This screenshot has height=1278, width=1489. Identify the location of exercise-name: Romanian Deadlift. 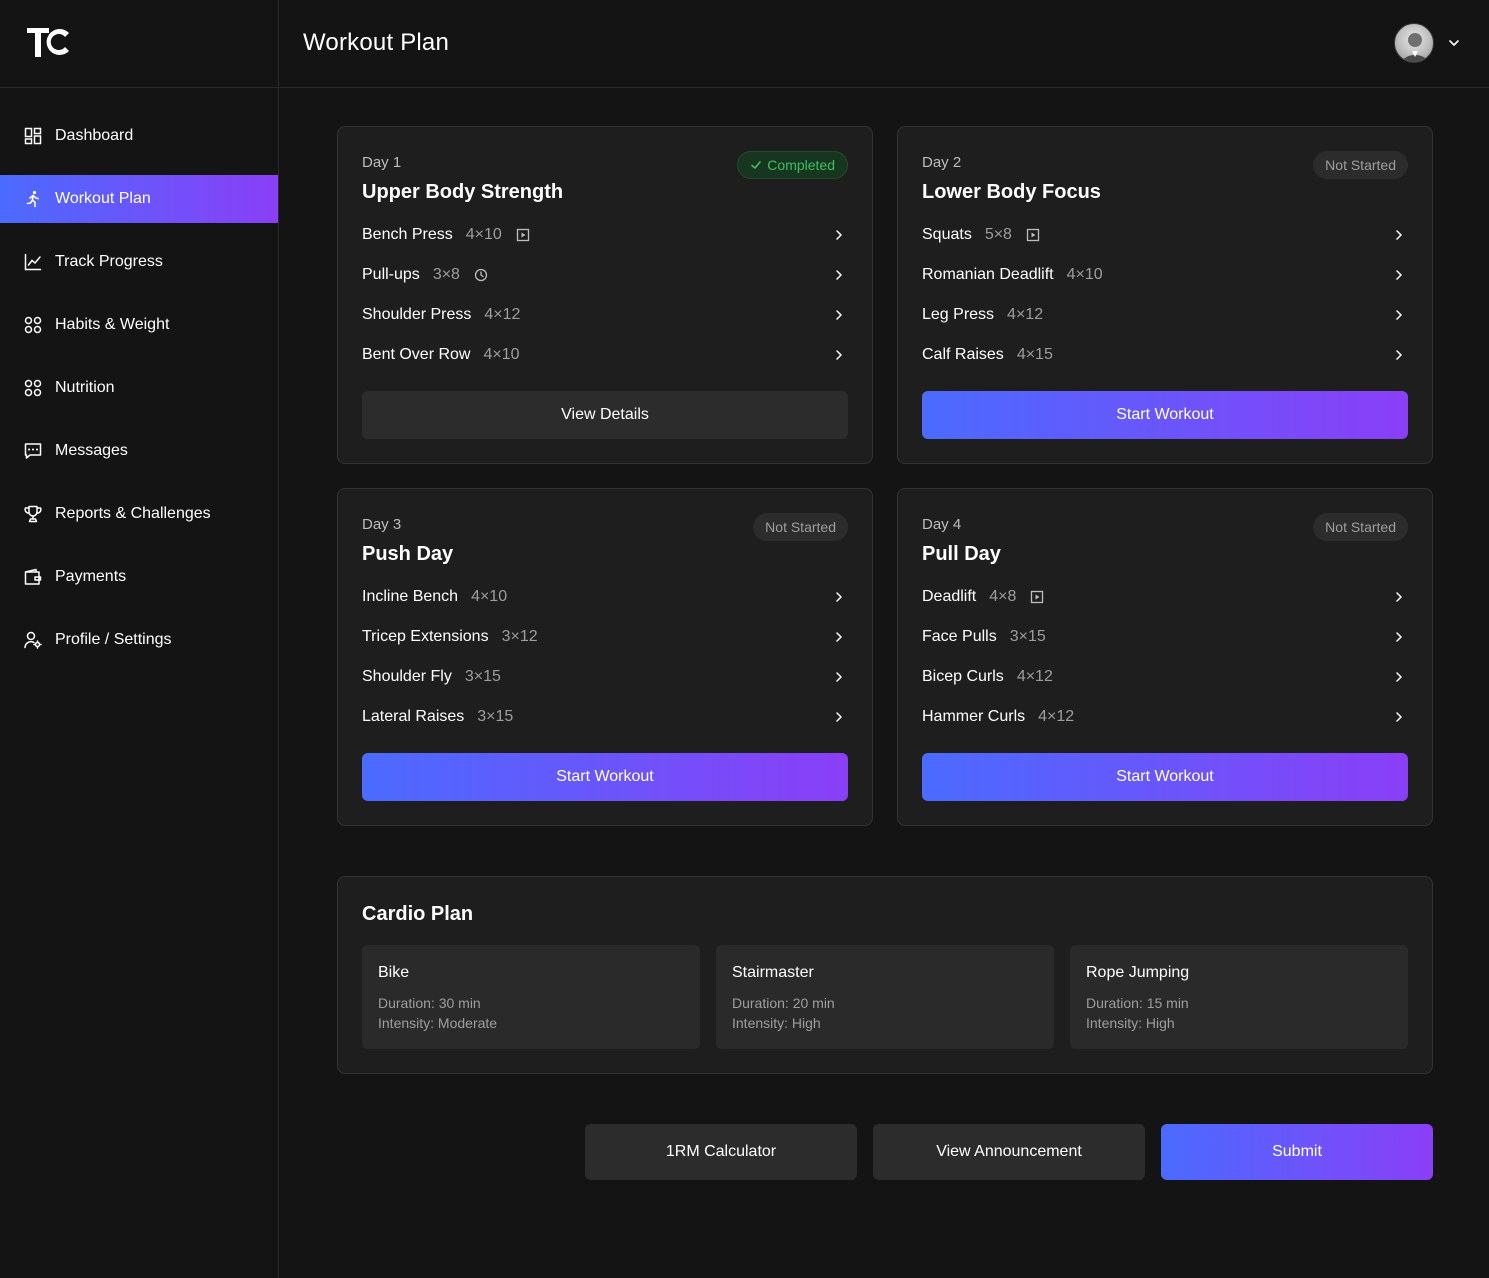
(988, 274).